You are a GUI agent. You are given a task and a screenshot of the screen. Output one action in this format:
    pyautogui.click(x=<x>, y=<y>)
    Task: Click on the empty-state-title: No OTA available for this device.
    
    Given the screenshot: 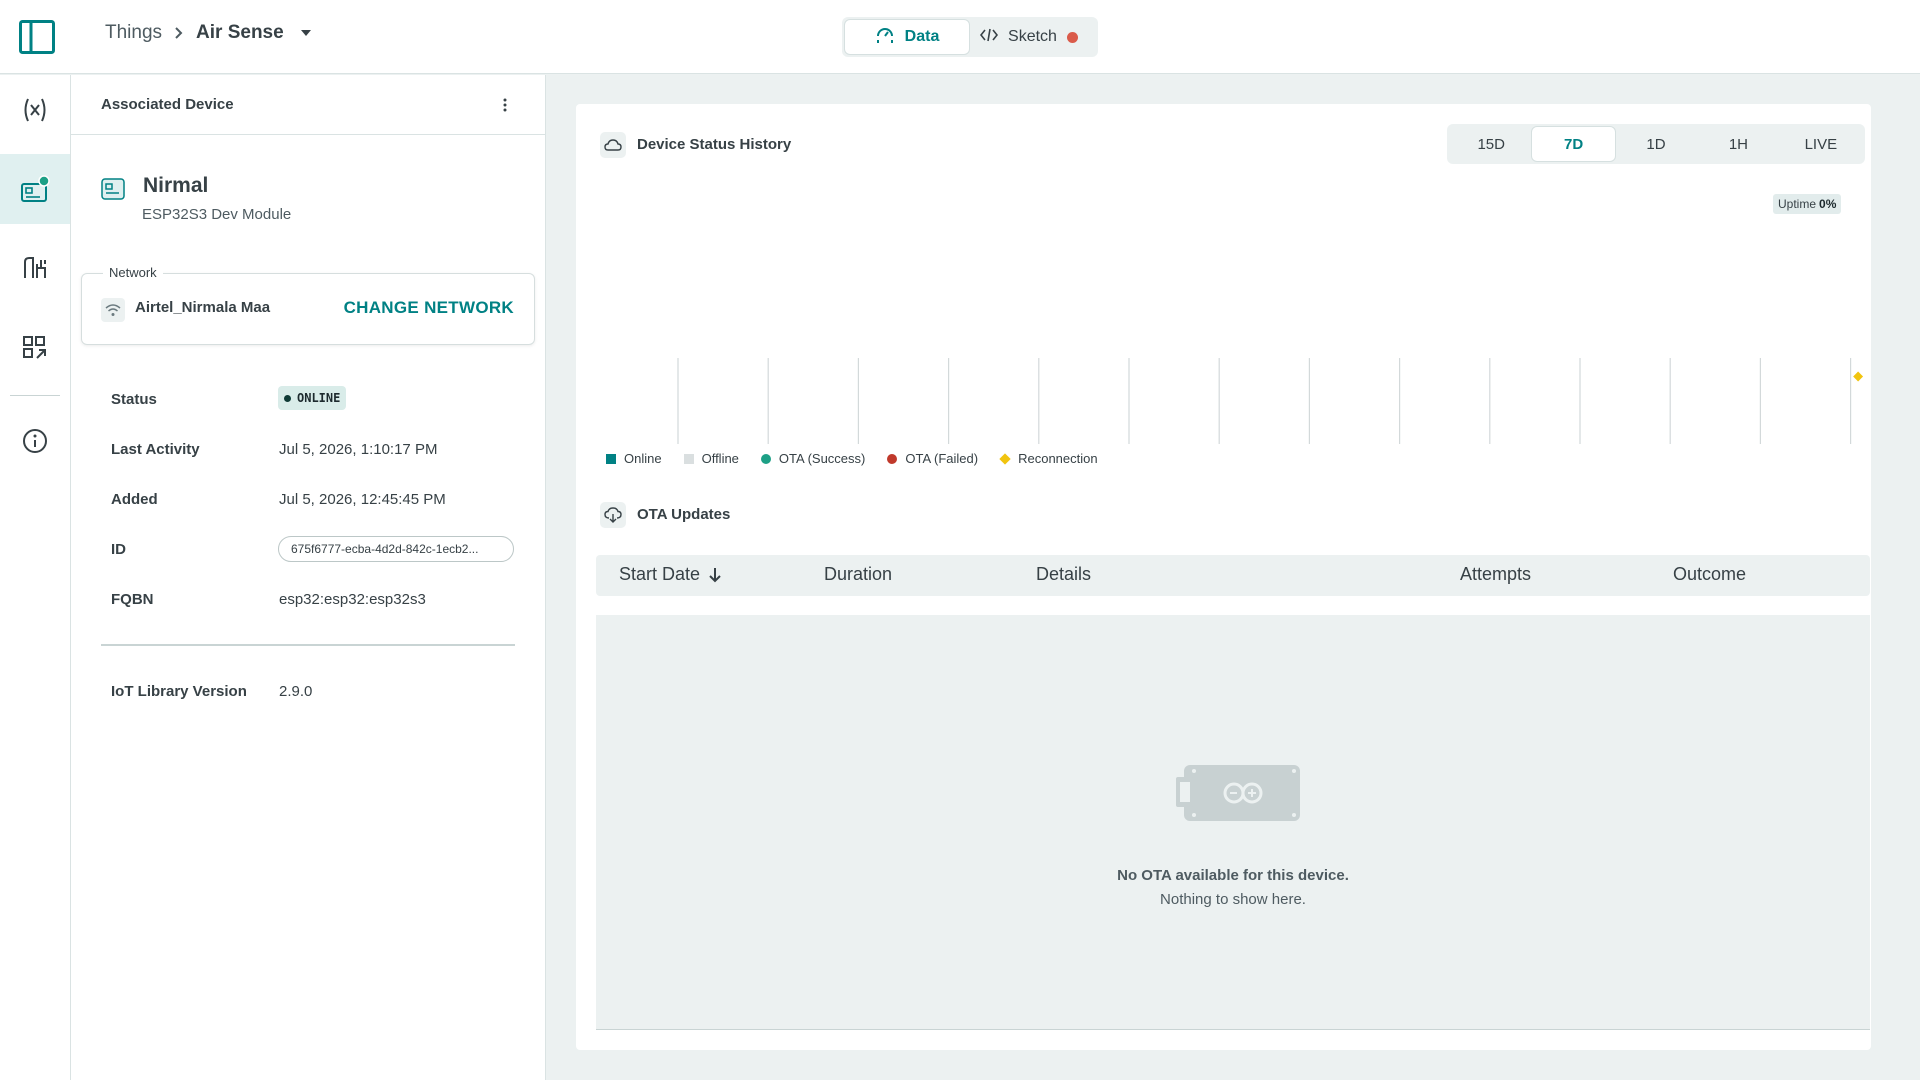 What is the action you would take?
    pyautogui.click(x=1233, y=875)
    